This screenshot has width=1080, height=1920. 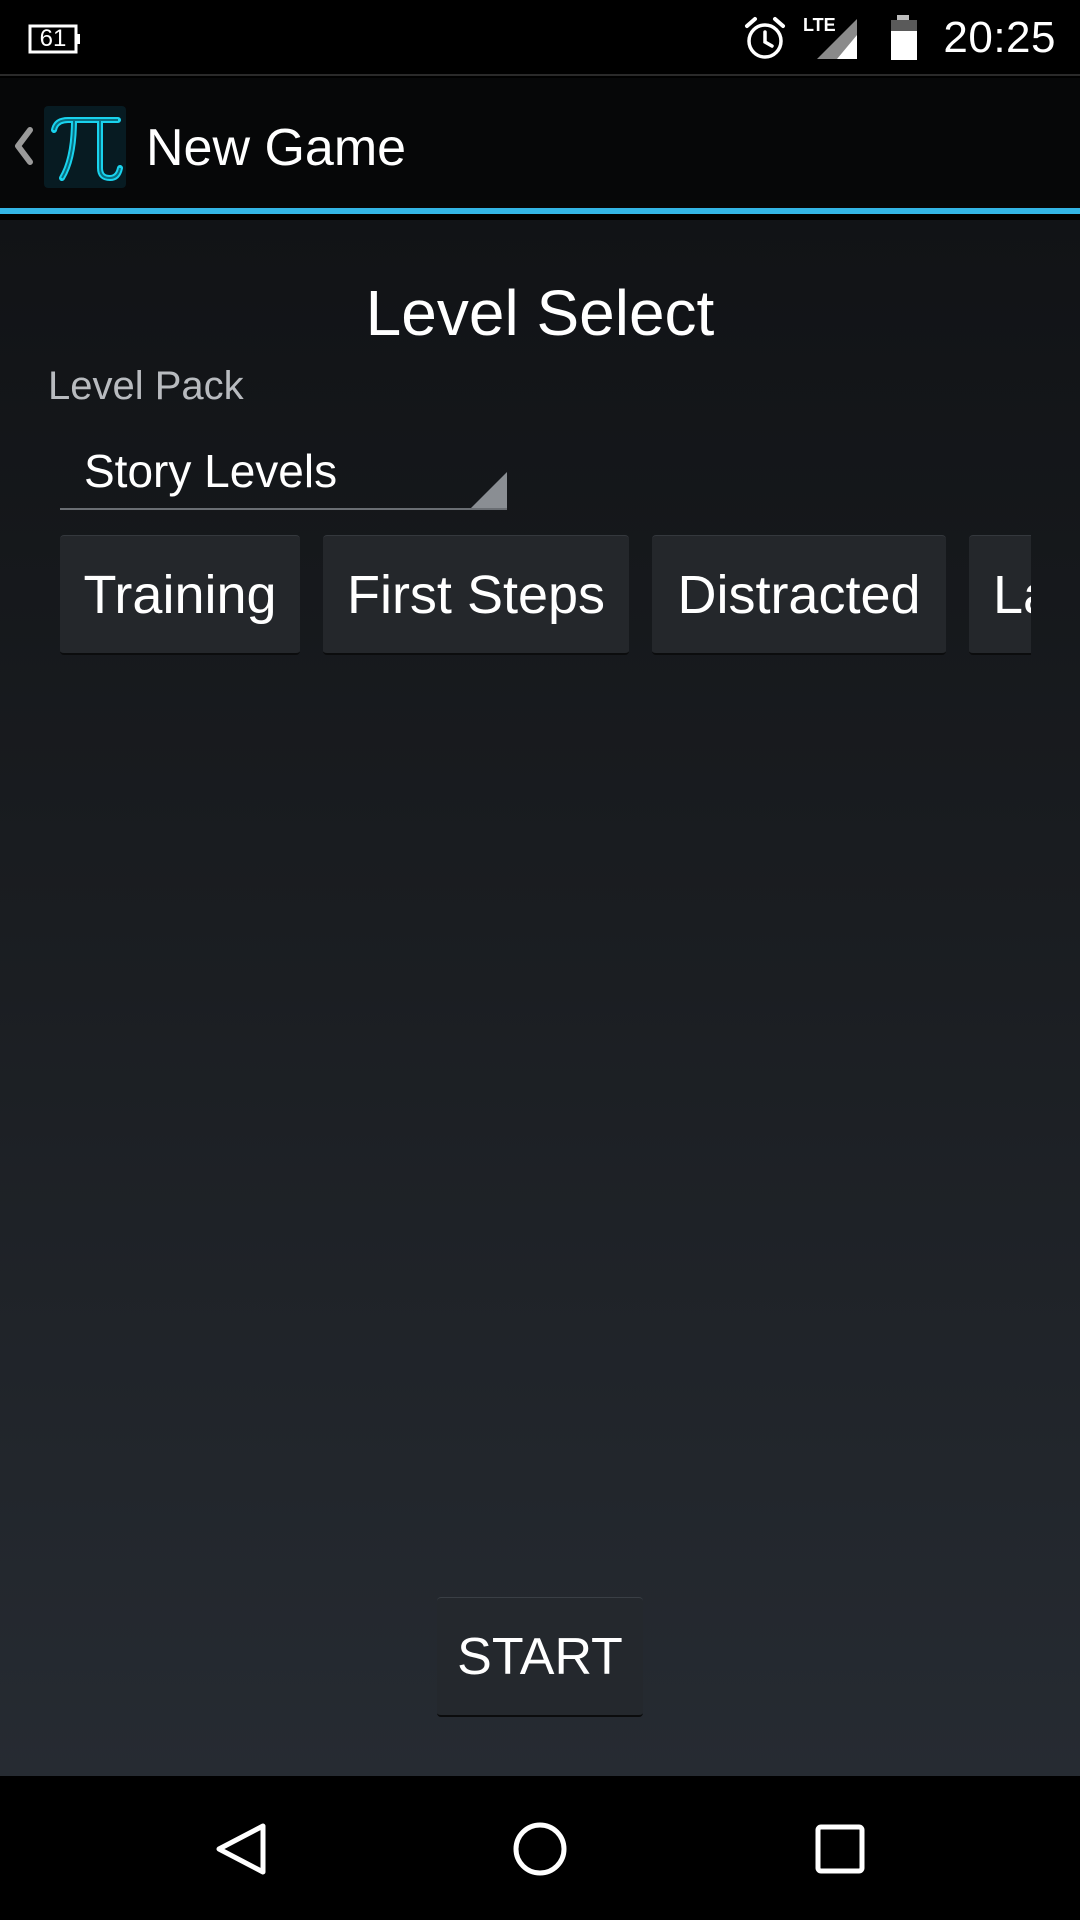 I want to click on level-pack-spinner: Story Levels, so click(x=283, y=472).